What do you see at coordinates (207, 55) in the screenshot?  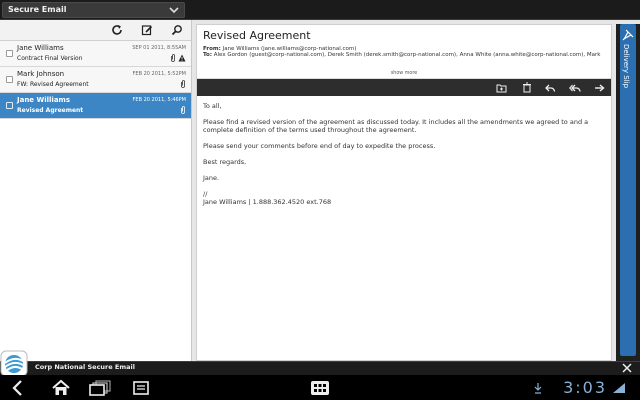 I see `to-label: To:` at bounding box center [207, 55].